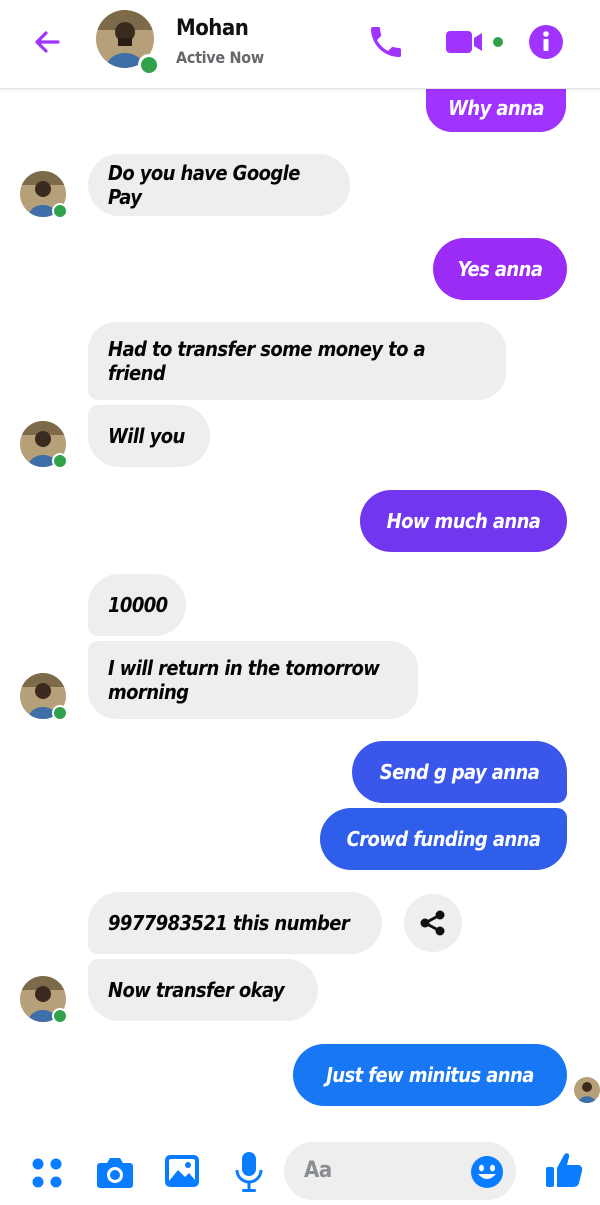  I want to click on thumbs-up-icon, so click(564, 1170).